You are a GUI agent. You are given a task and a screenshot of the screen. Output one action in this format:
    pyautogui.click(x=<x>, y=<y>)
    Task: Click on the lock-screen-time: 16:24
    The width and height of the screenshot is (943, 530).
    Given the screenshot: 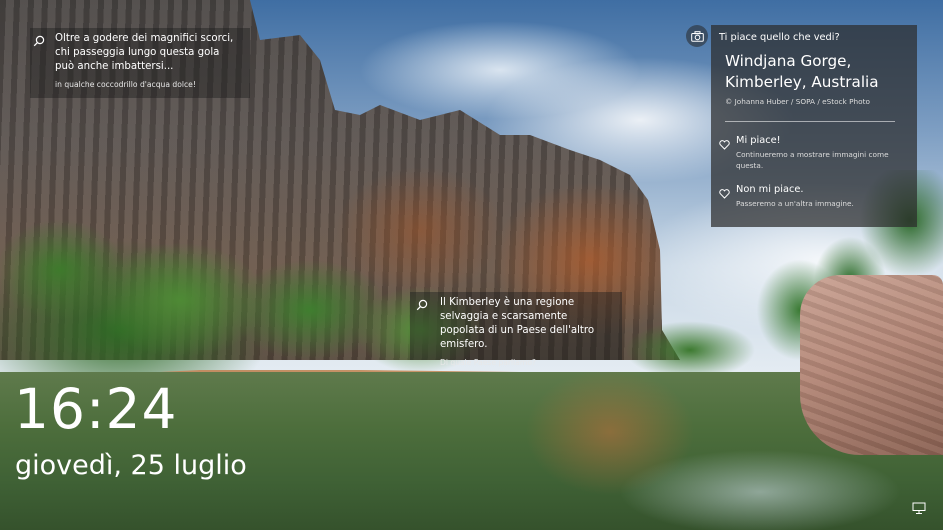 What is the action you would take?
    pyautogui.click(x=96, y=409)
    